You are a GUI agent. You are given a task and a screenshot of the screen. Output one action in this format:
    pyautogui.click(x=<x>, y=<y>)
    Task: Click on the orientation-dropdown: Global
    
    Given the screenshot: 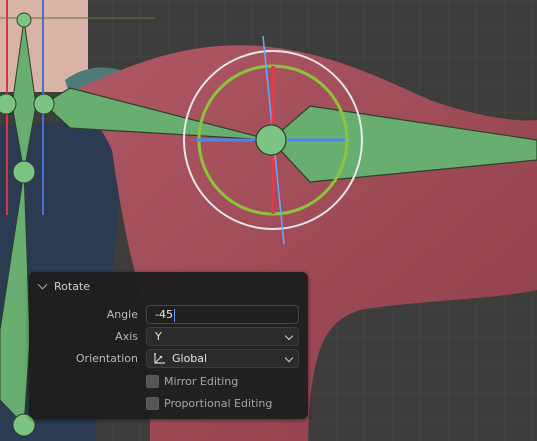 What is the action you would take?
    pyautogui.click(x=222, y=358)
    